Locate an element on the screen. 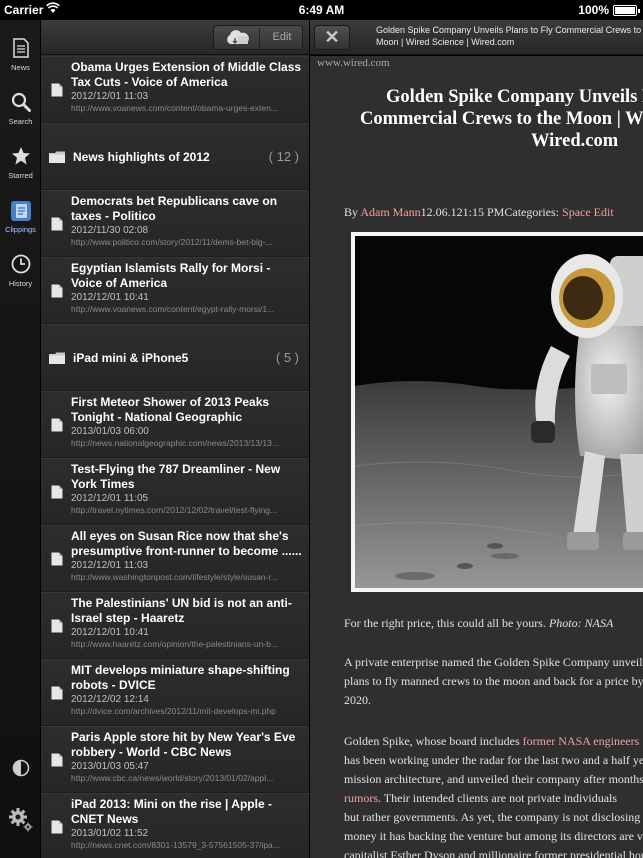 The height and width of the screenshot is (858, 643). folder-row: News highlights of 2012 ( 12 ) is located at coordinates (175, 156).